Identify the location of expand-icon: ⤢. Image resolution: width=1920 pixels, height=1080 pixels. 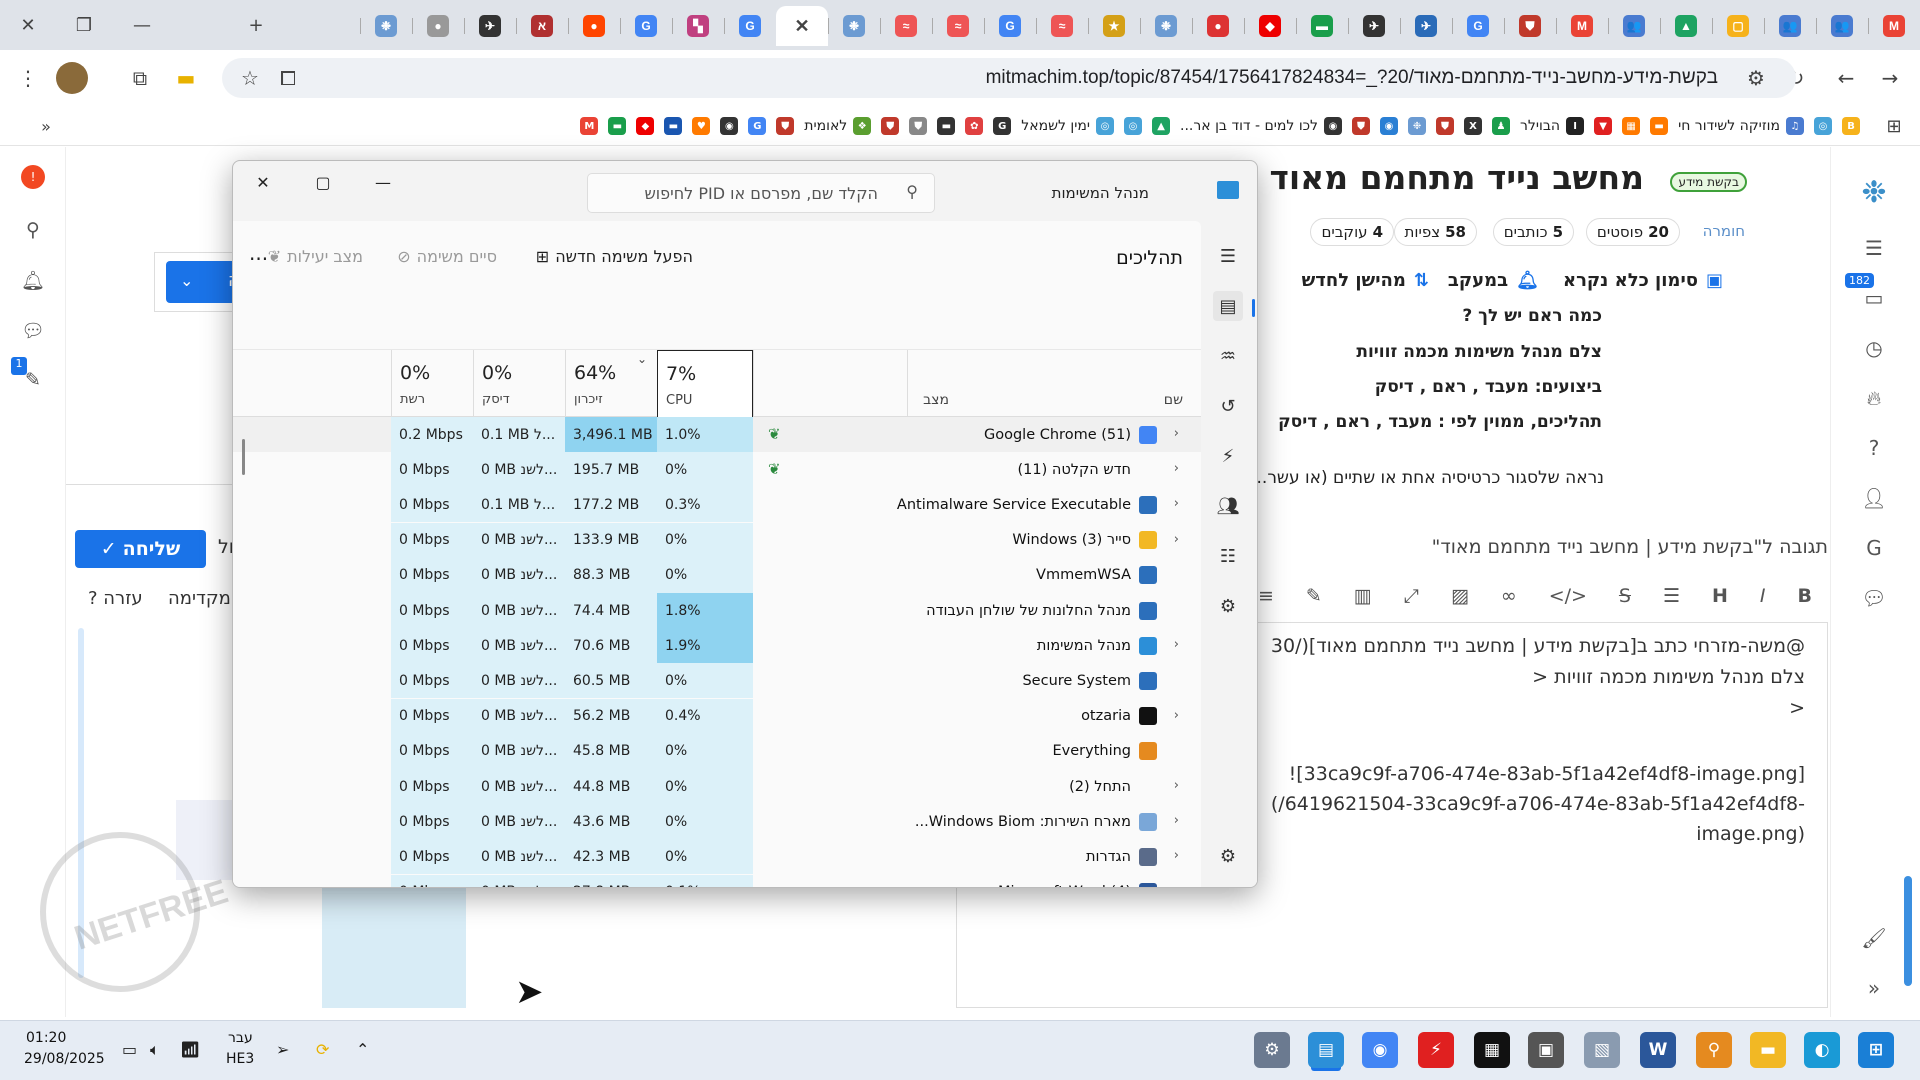
(1411, 596).